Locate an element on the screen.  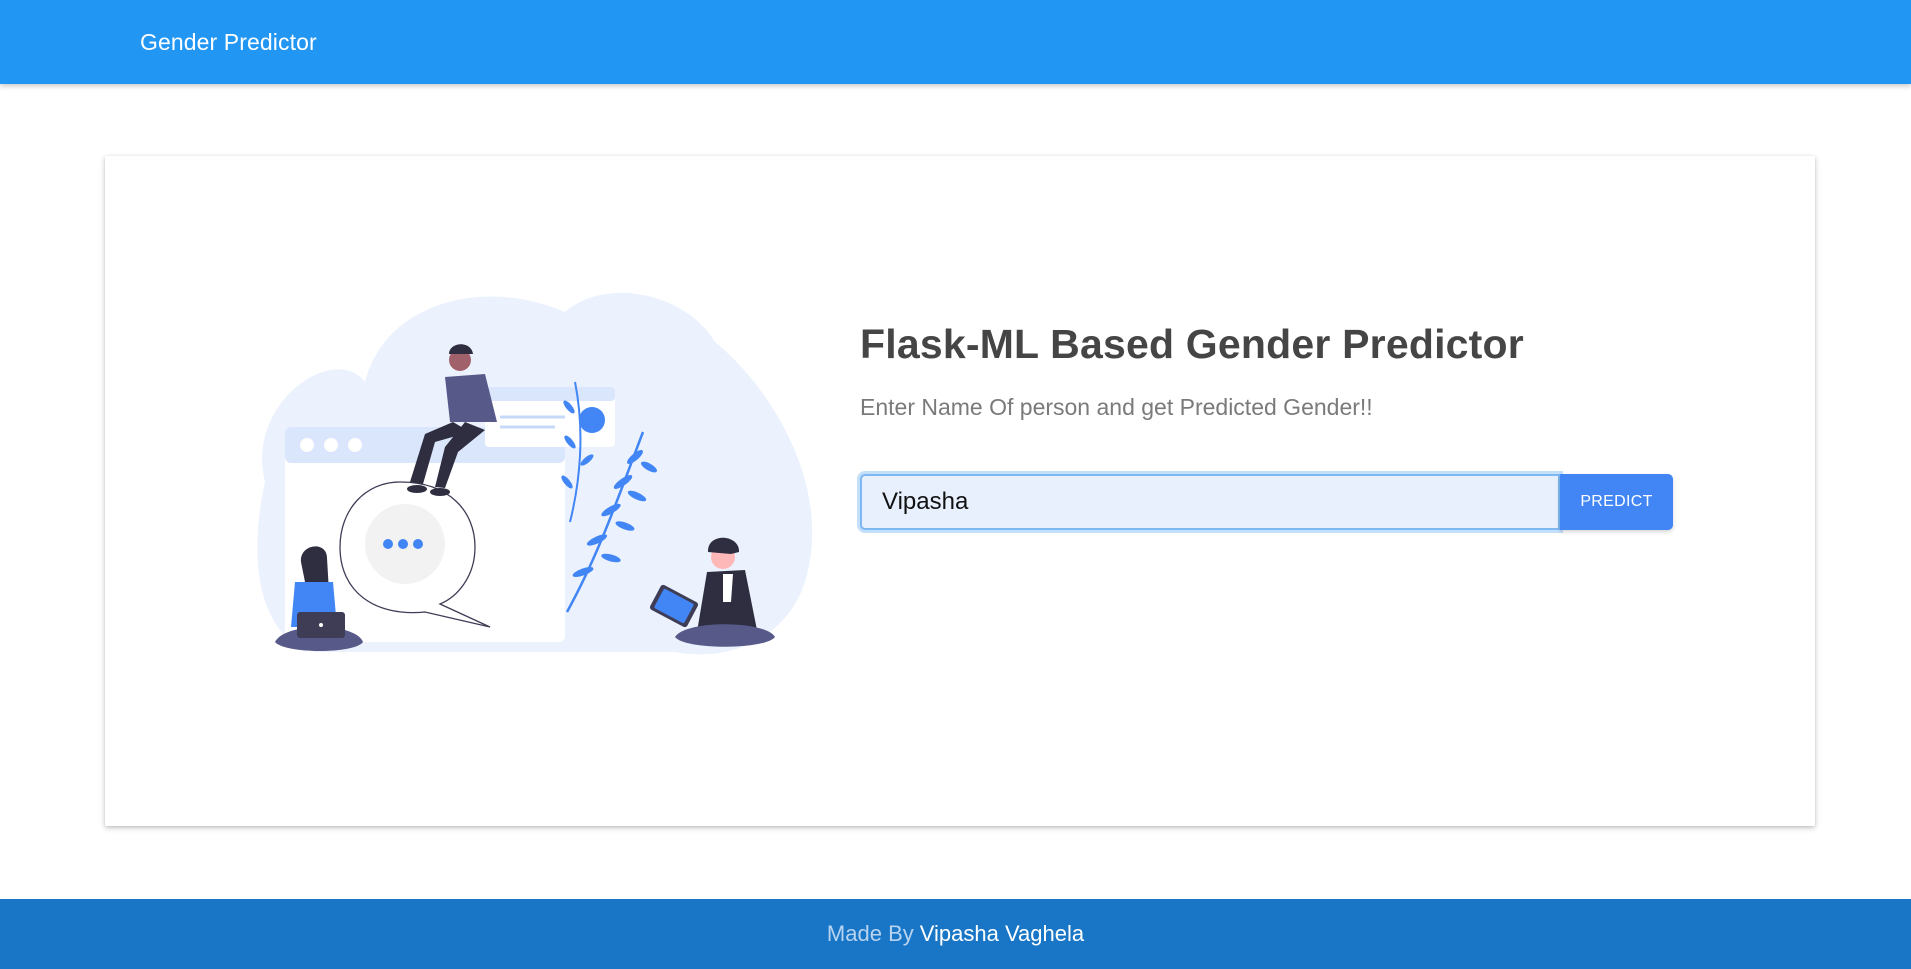
predict-form: PREDICT is located at coordinates (1266, 502).